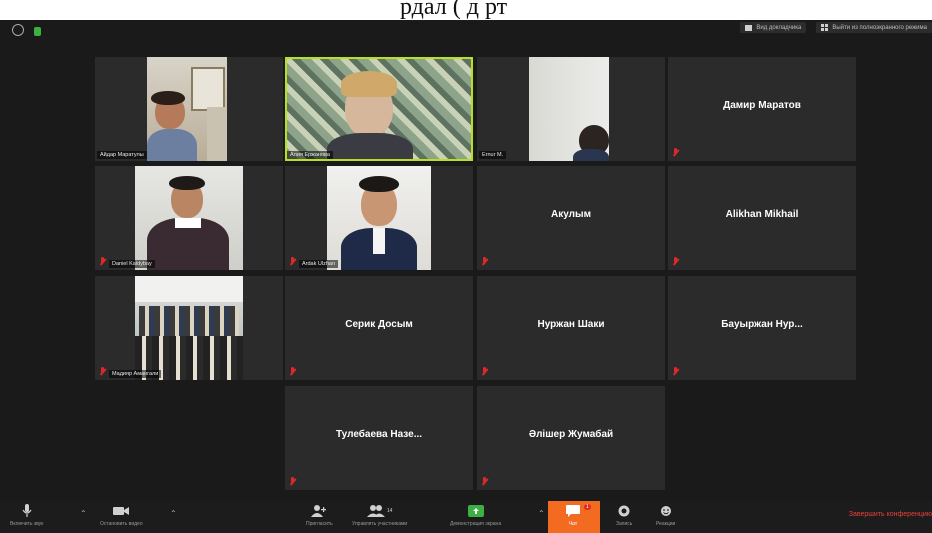  What do you see at coordinates (587, 507) in the screenshot?
I see `chat-unread-badge: 1` at bounding box center [587, 507].